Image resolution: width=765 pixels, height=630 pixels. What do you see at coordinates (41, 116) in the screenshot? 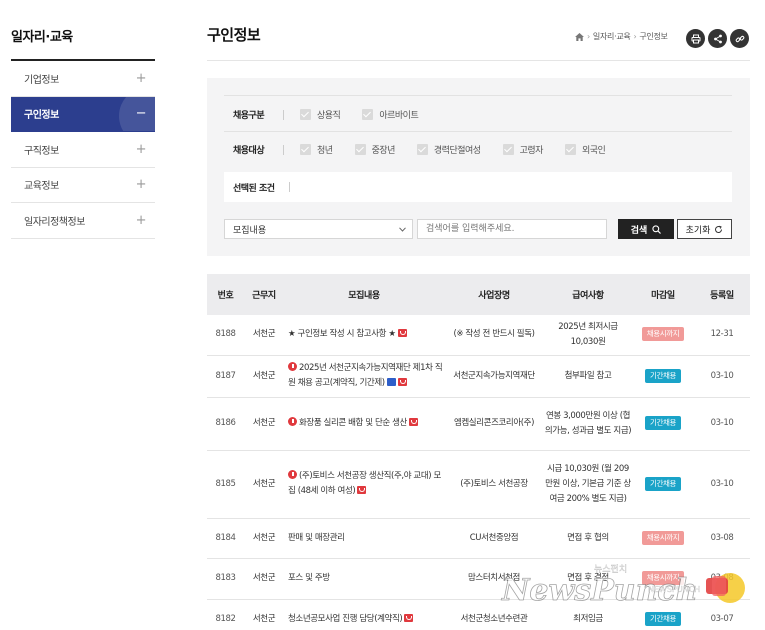
I see `sidebar-item-label: 구인정보` at bounding box center [41, 116].